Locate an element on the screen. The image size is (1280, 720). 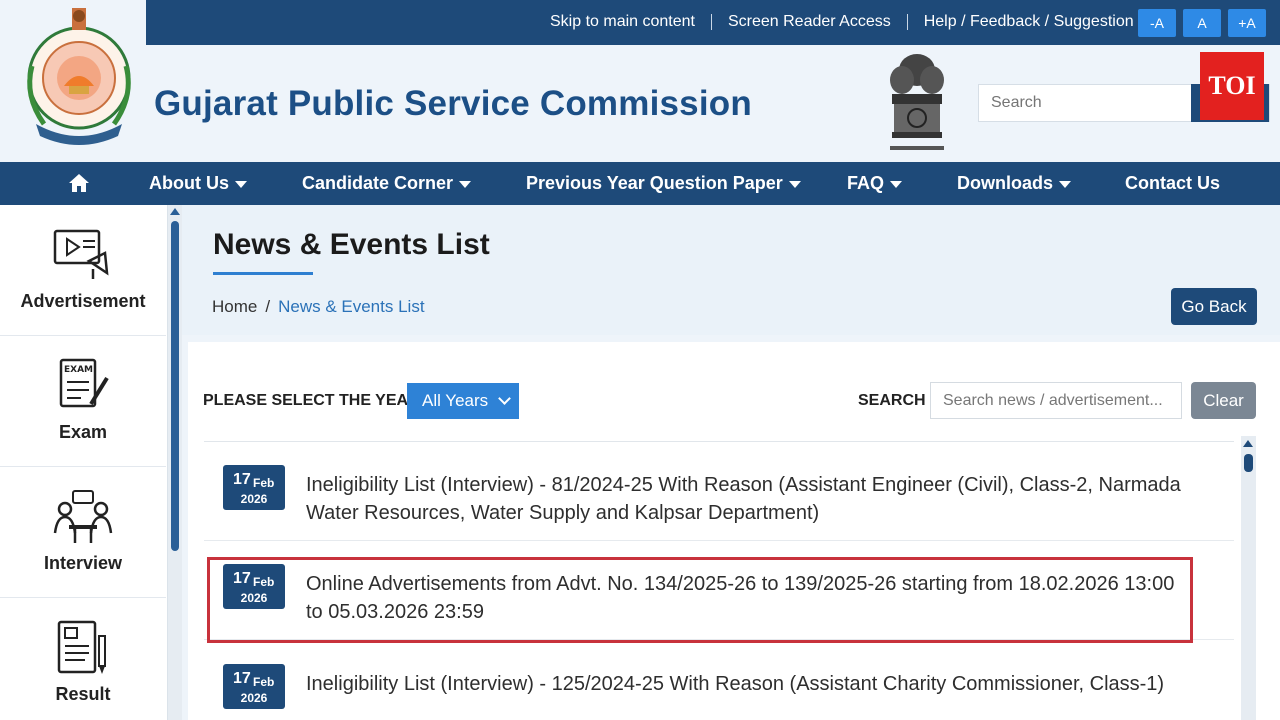
breadcrumb-current: News & Events List is located at coordinates (351, 307).